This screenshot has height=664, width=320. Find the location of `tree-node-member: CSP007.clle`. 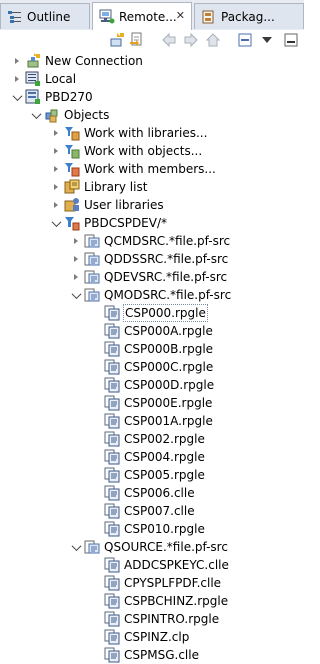

tree-node-member: CSP007.clle is located at coordinates (191, 511).